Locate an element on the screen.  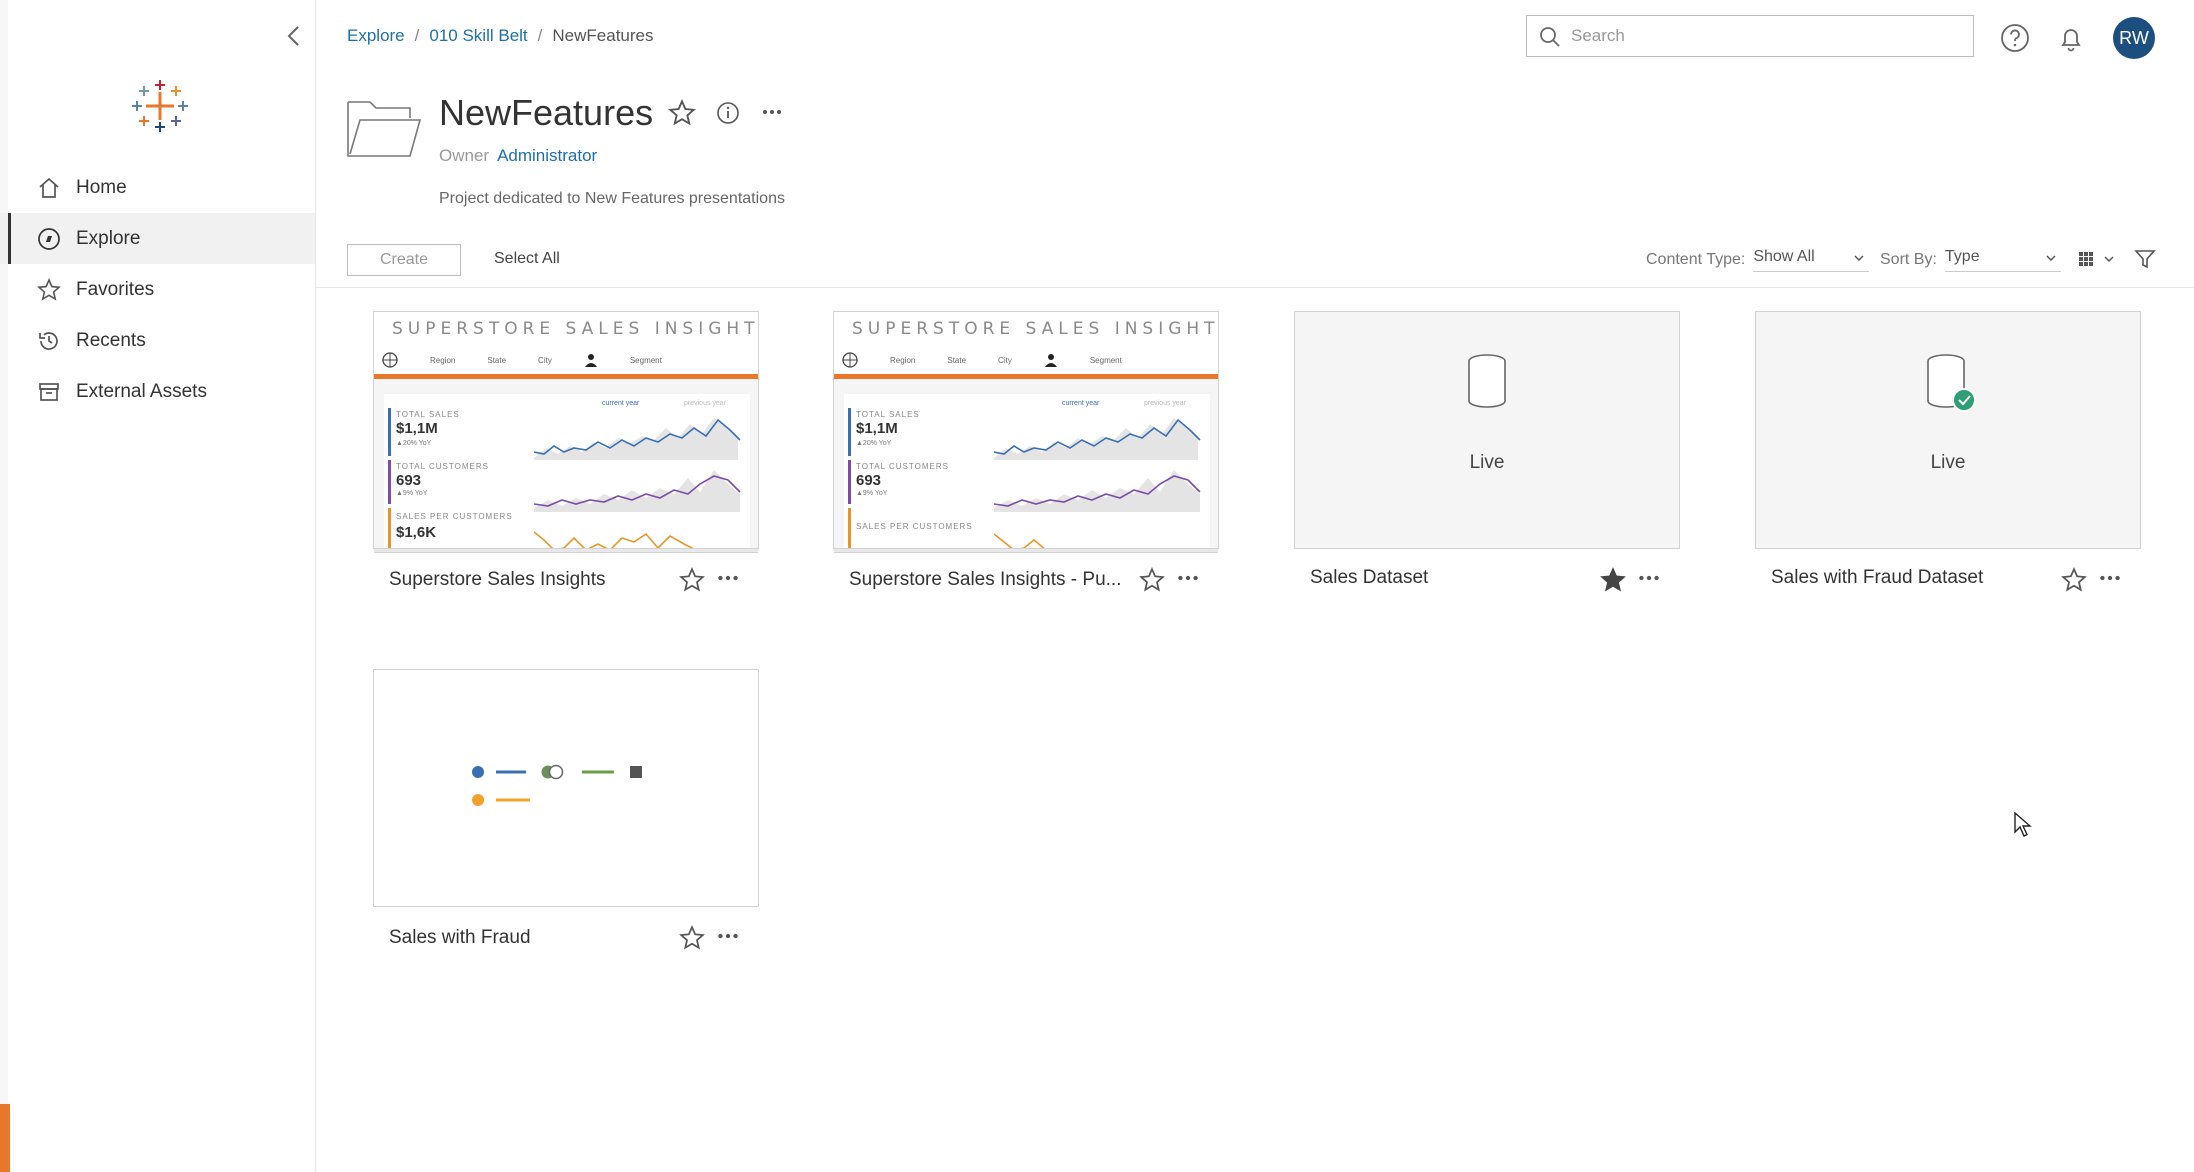
filter-city: City is located at coordinates (1005, 360).